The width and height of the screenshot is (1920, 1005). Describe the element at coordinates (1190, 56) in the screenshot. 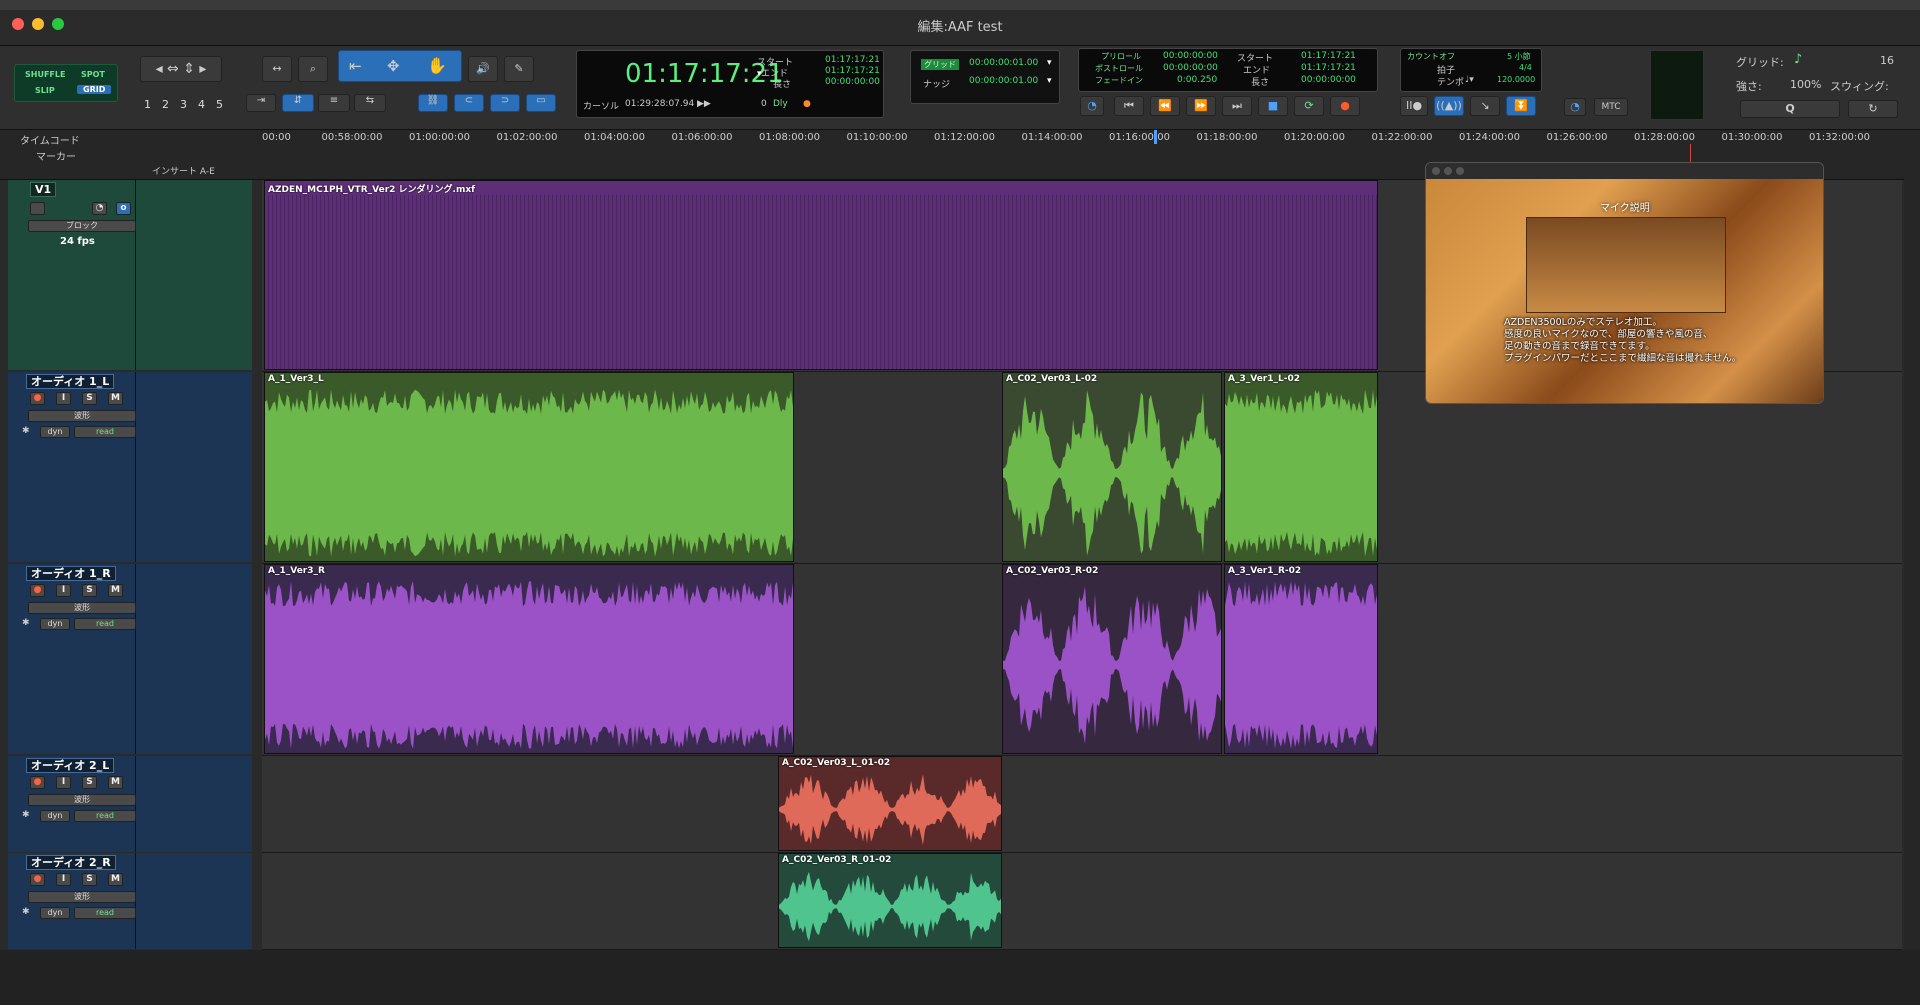

I see `preroll-value: 00:00:00:00` at that location.